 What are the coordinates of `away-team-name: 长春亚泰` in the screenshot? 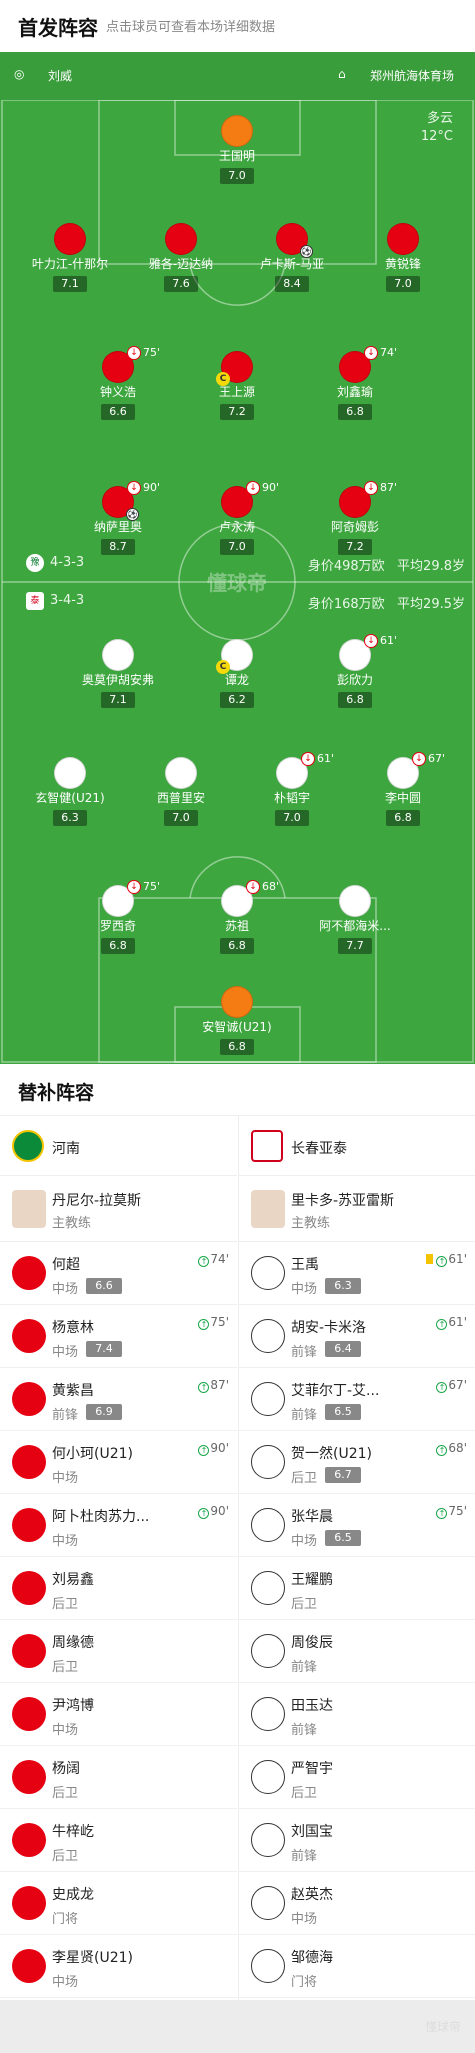 It's located at (319, 1149).